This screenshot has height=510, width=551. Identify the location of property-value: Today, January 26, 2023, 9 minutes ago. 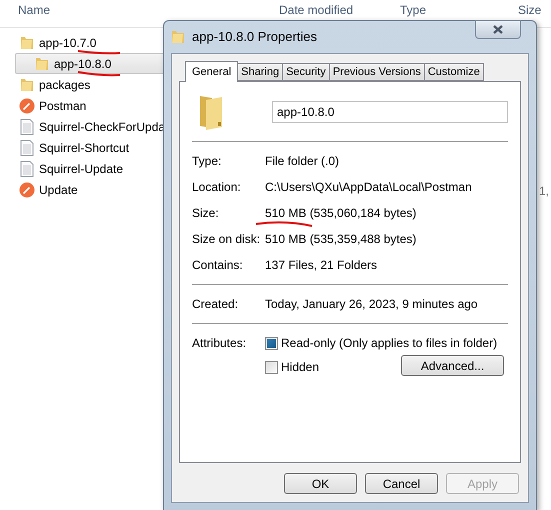
(371, 304).